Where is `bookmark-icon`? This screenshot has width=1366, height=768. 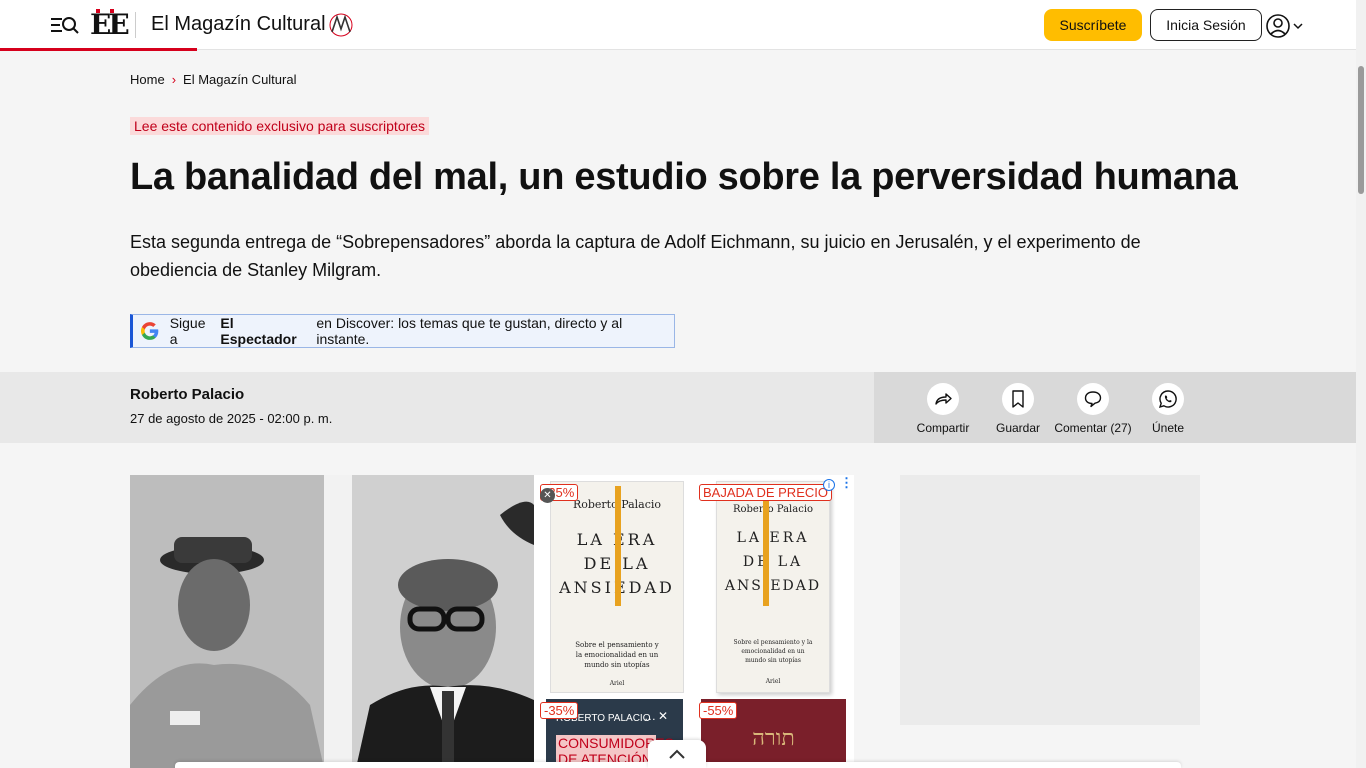 bookmark-icon is located at coordinates (1018, 399).